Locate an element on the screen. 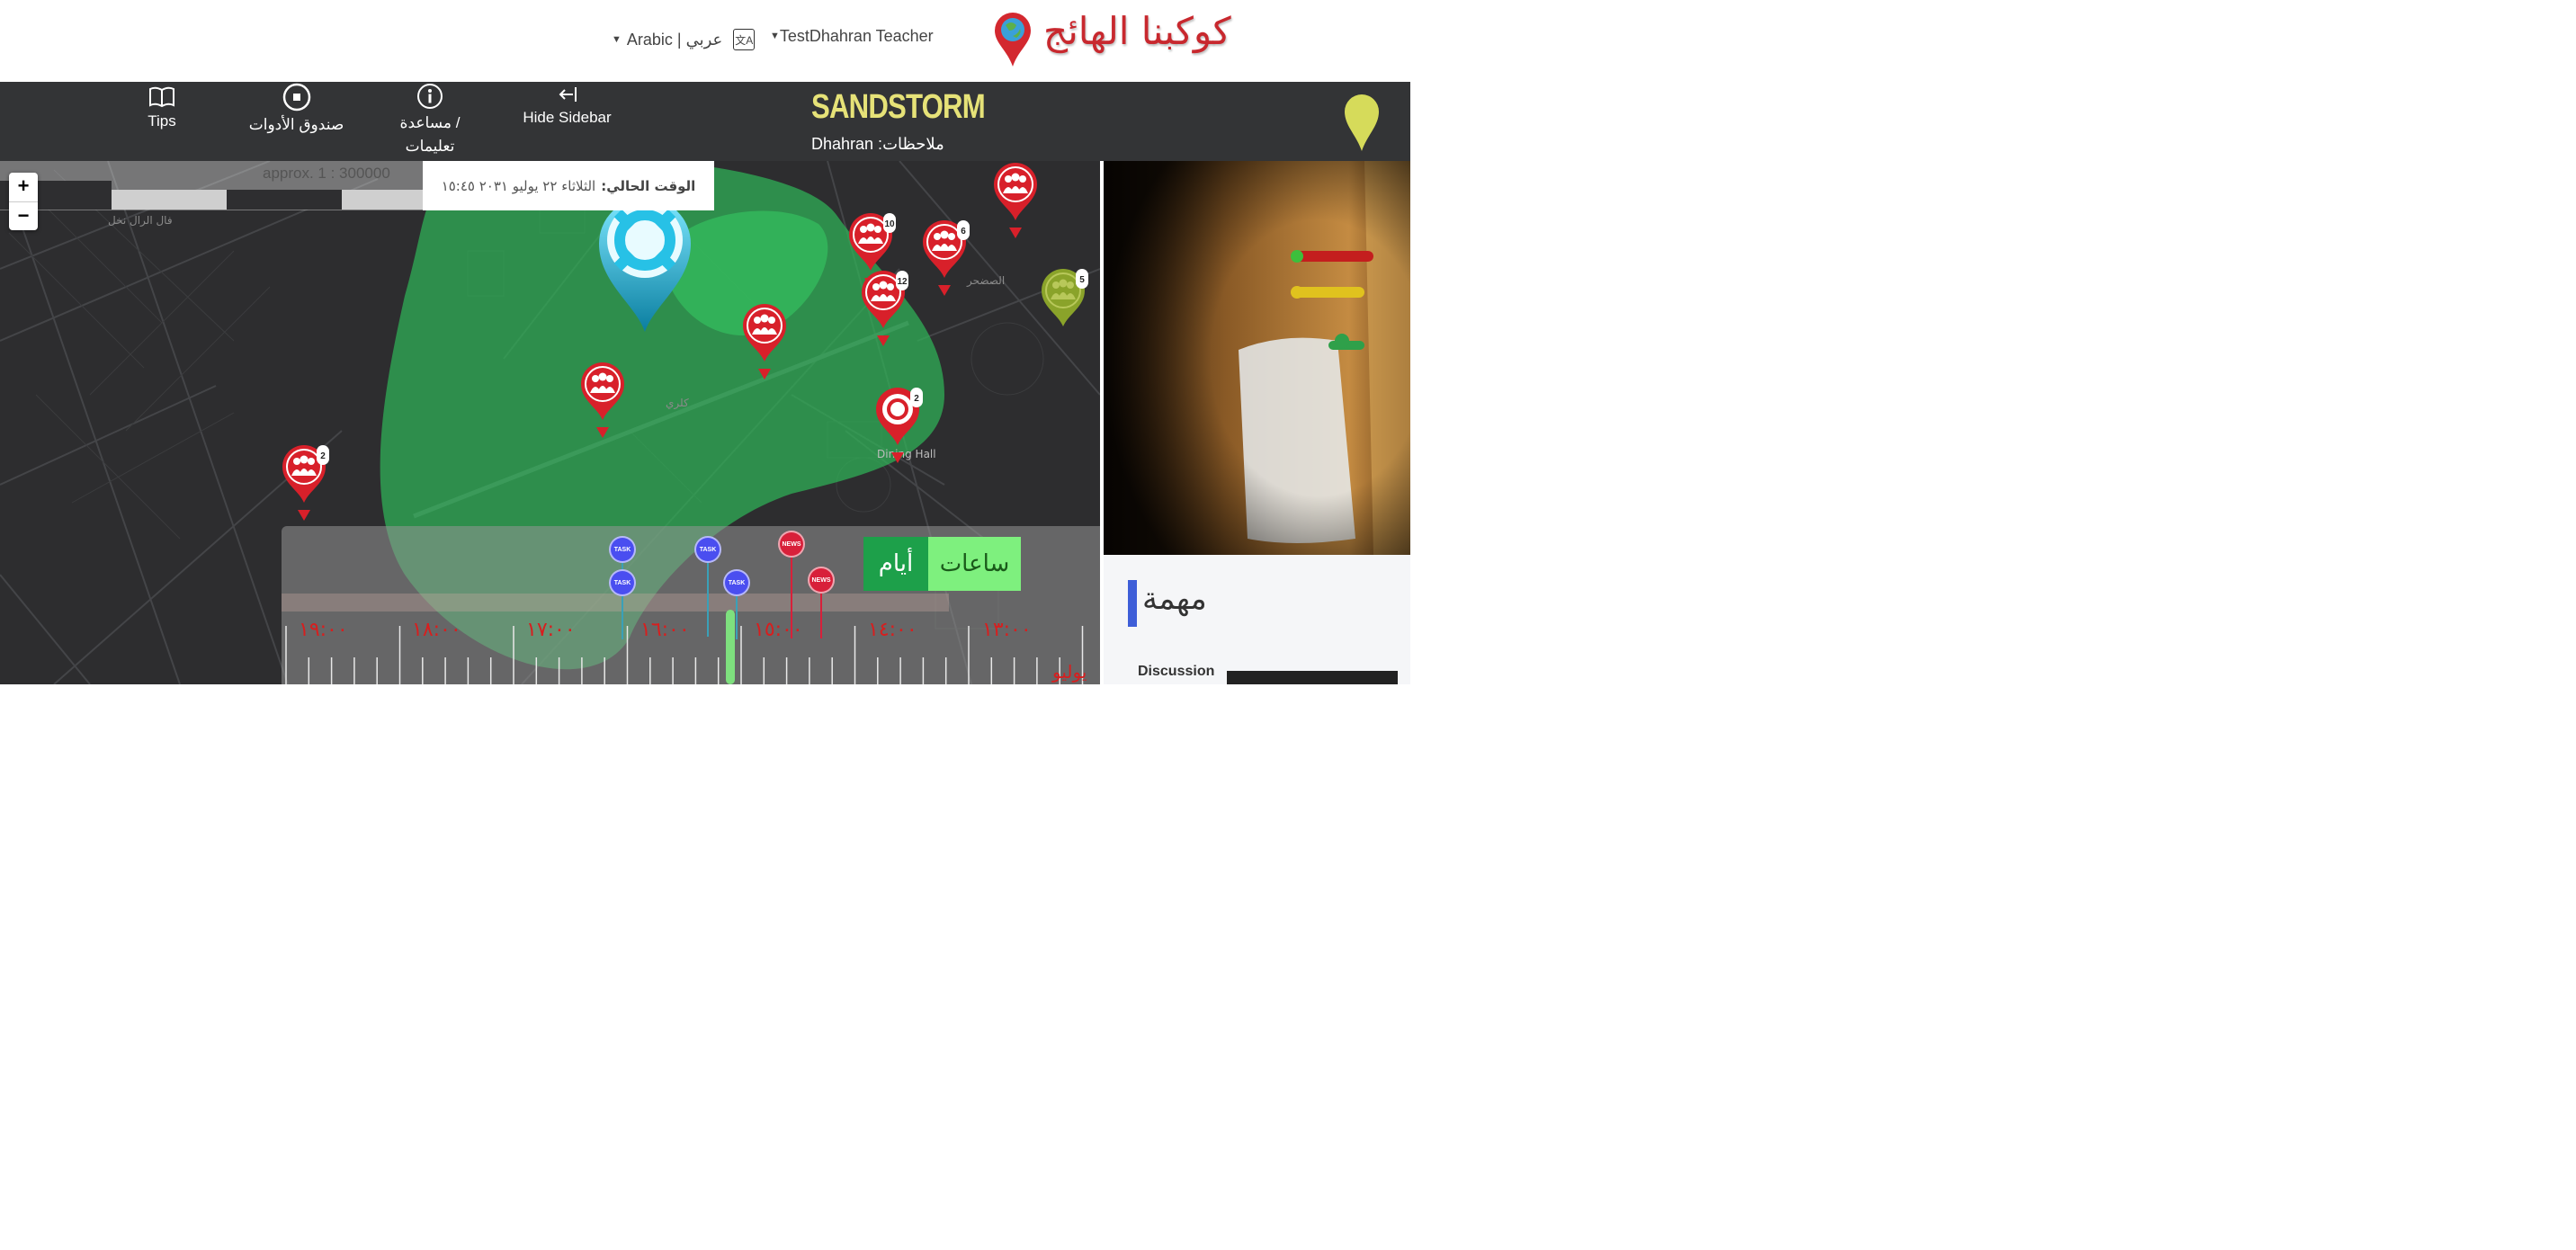 The image size is (2576, 1250). translate-icon: 文A is located at coordinates (744, 40).